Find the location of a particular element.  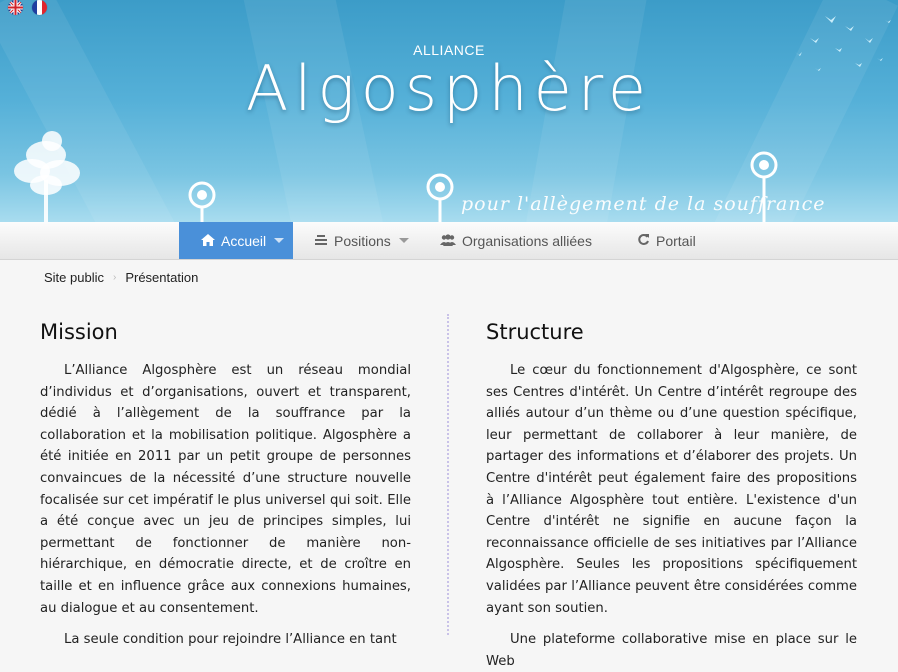

nav-label-organisations: Organisations alliées is located at coordinates (527, 240).